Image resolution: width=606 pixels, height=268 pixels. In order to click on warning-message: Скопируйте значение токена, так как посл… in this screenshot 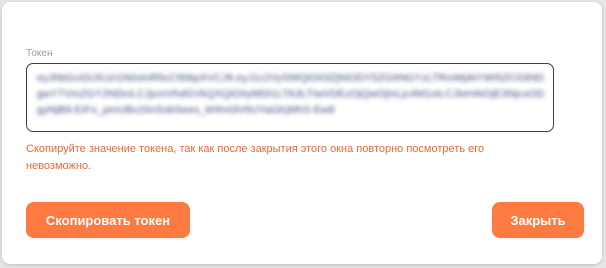, I will do `click(255, 157)`.